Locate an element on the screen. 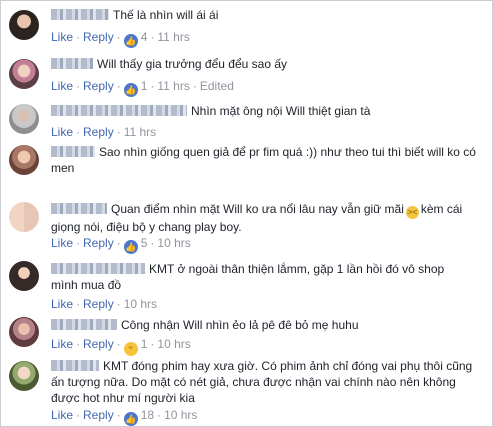  reaction-count: 4 is located at coordinates (144, 37).